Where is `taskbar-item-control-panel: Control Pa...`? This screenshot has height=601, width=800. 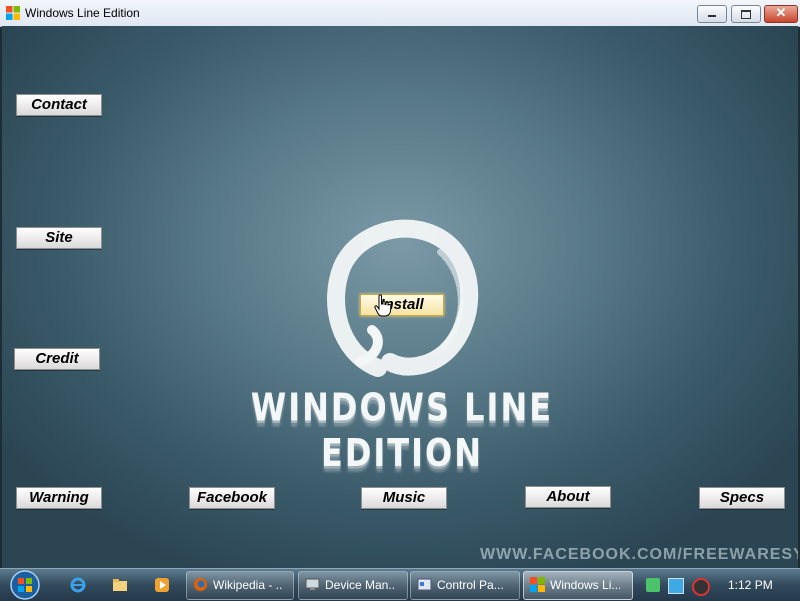
taskbar-item-control-panel: Control Pa... is located at coordinates (465, 585).